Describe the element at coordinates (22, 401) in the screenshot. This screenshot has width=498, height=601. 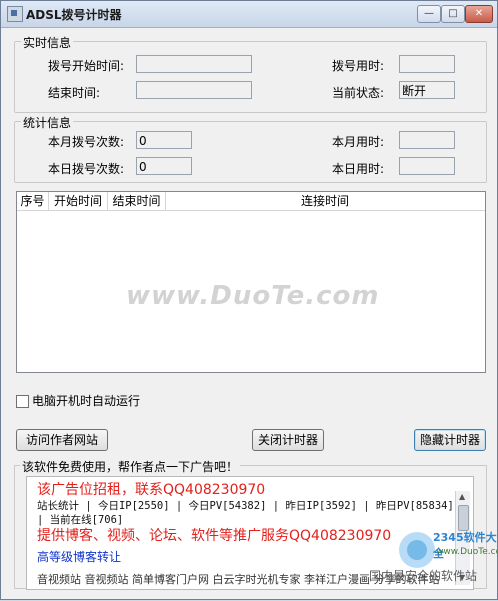
I see `autostart-checkbox` at that location.